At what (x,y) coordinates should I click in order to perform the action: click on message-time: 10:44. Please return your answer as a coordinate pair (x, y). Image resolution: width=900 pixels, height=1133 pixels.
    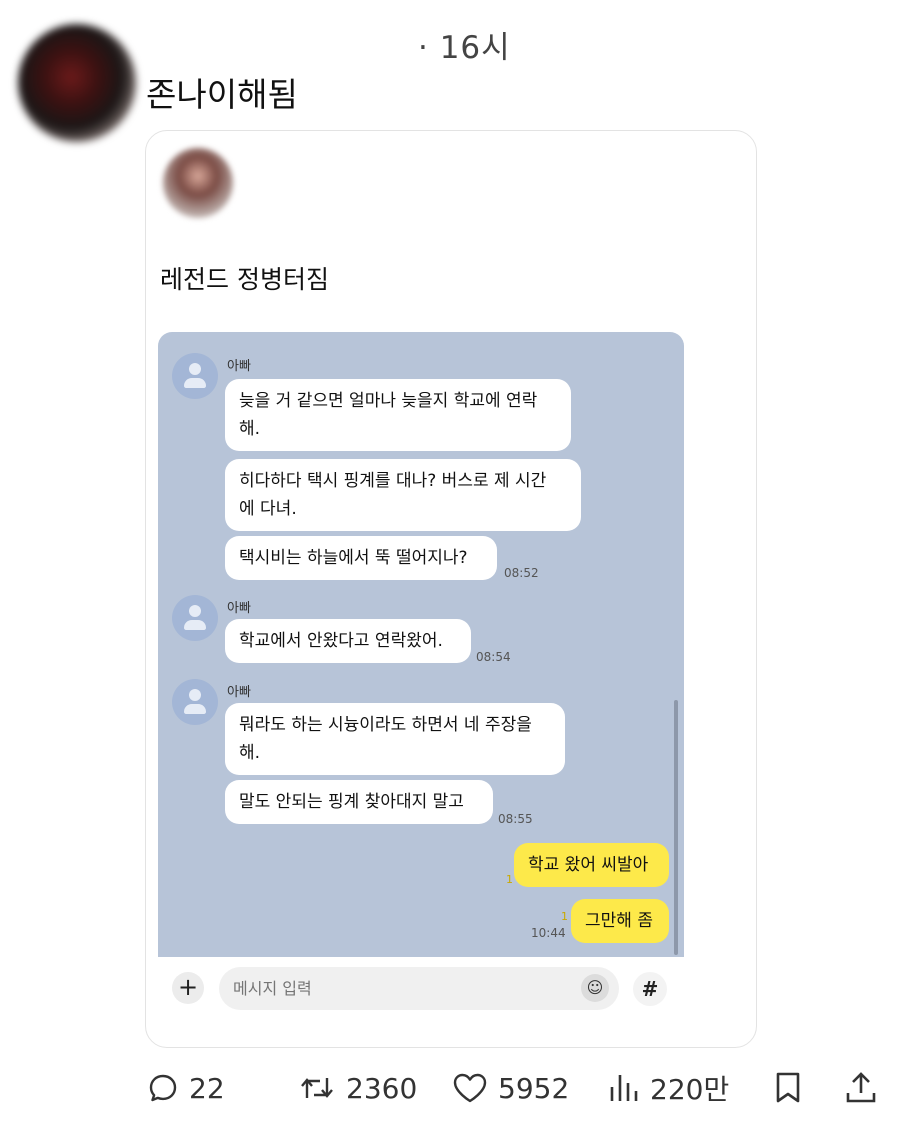
    Looking at the image, I should click on (548, 933).